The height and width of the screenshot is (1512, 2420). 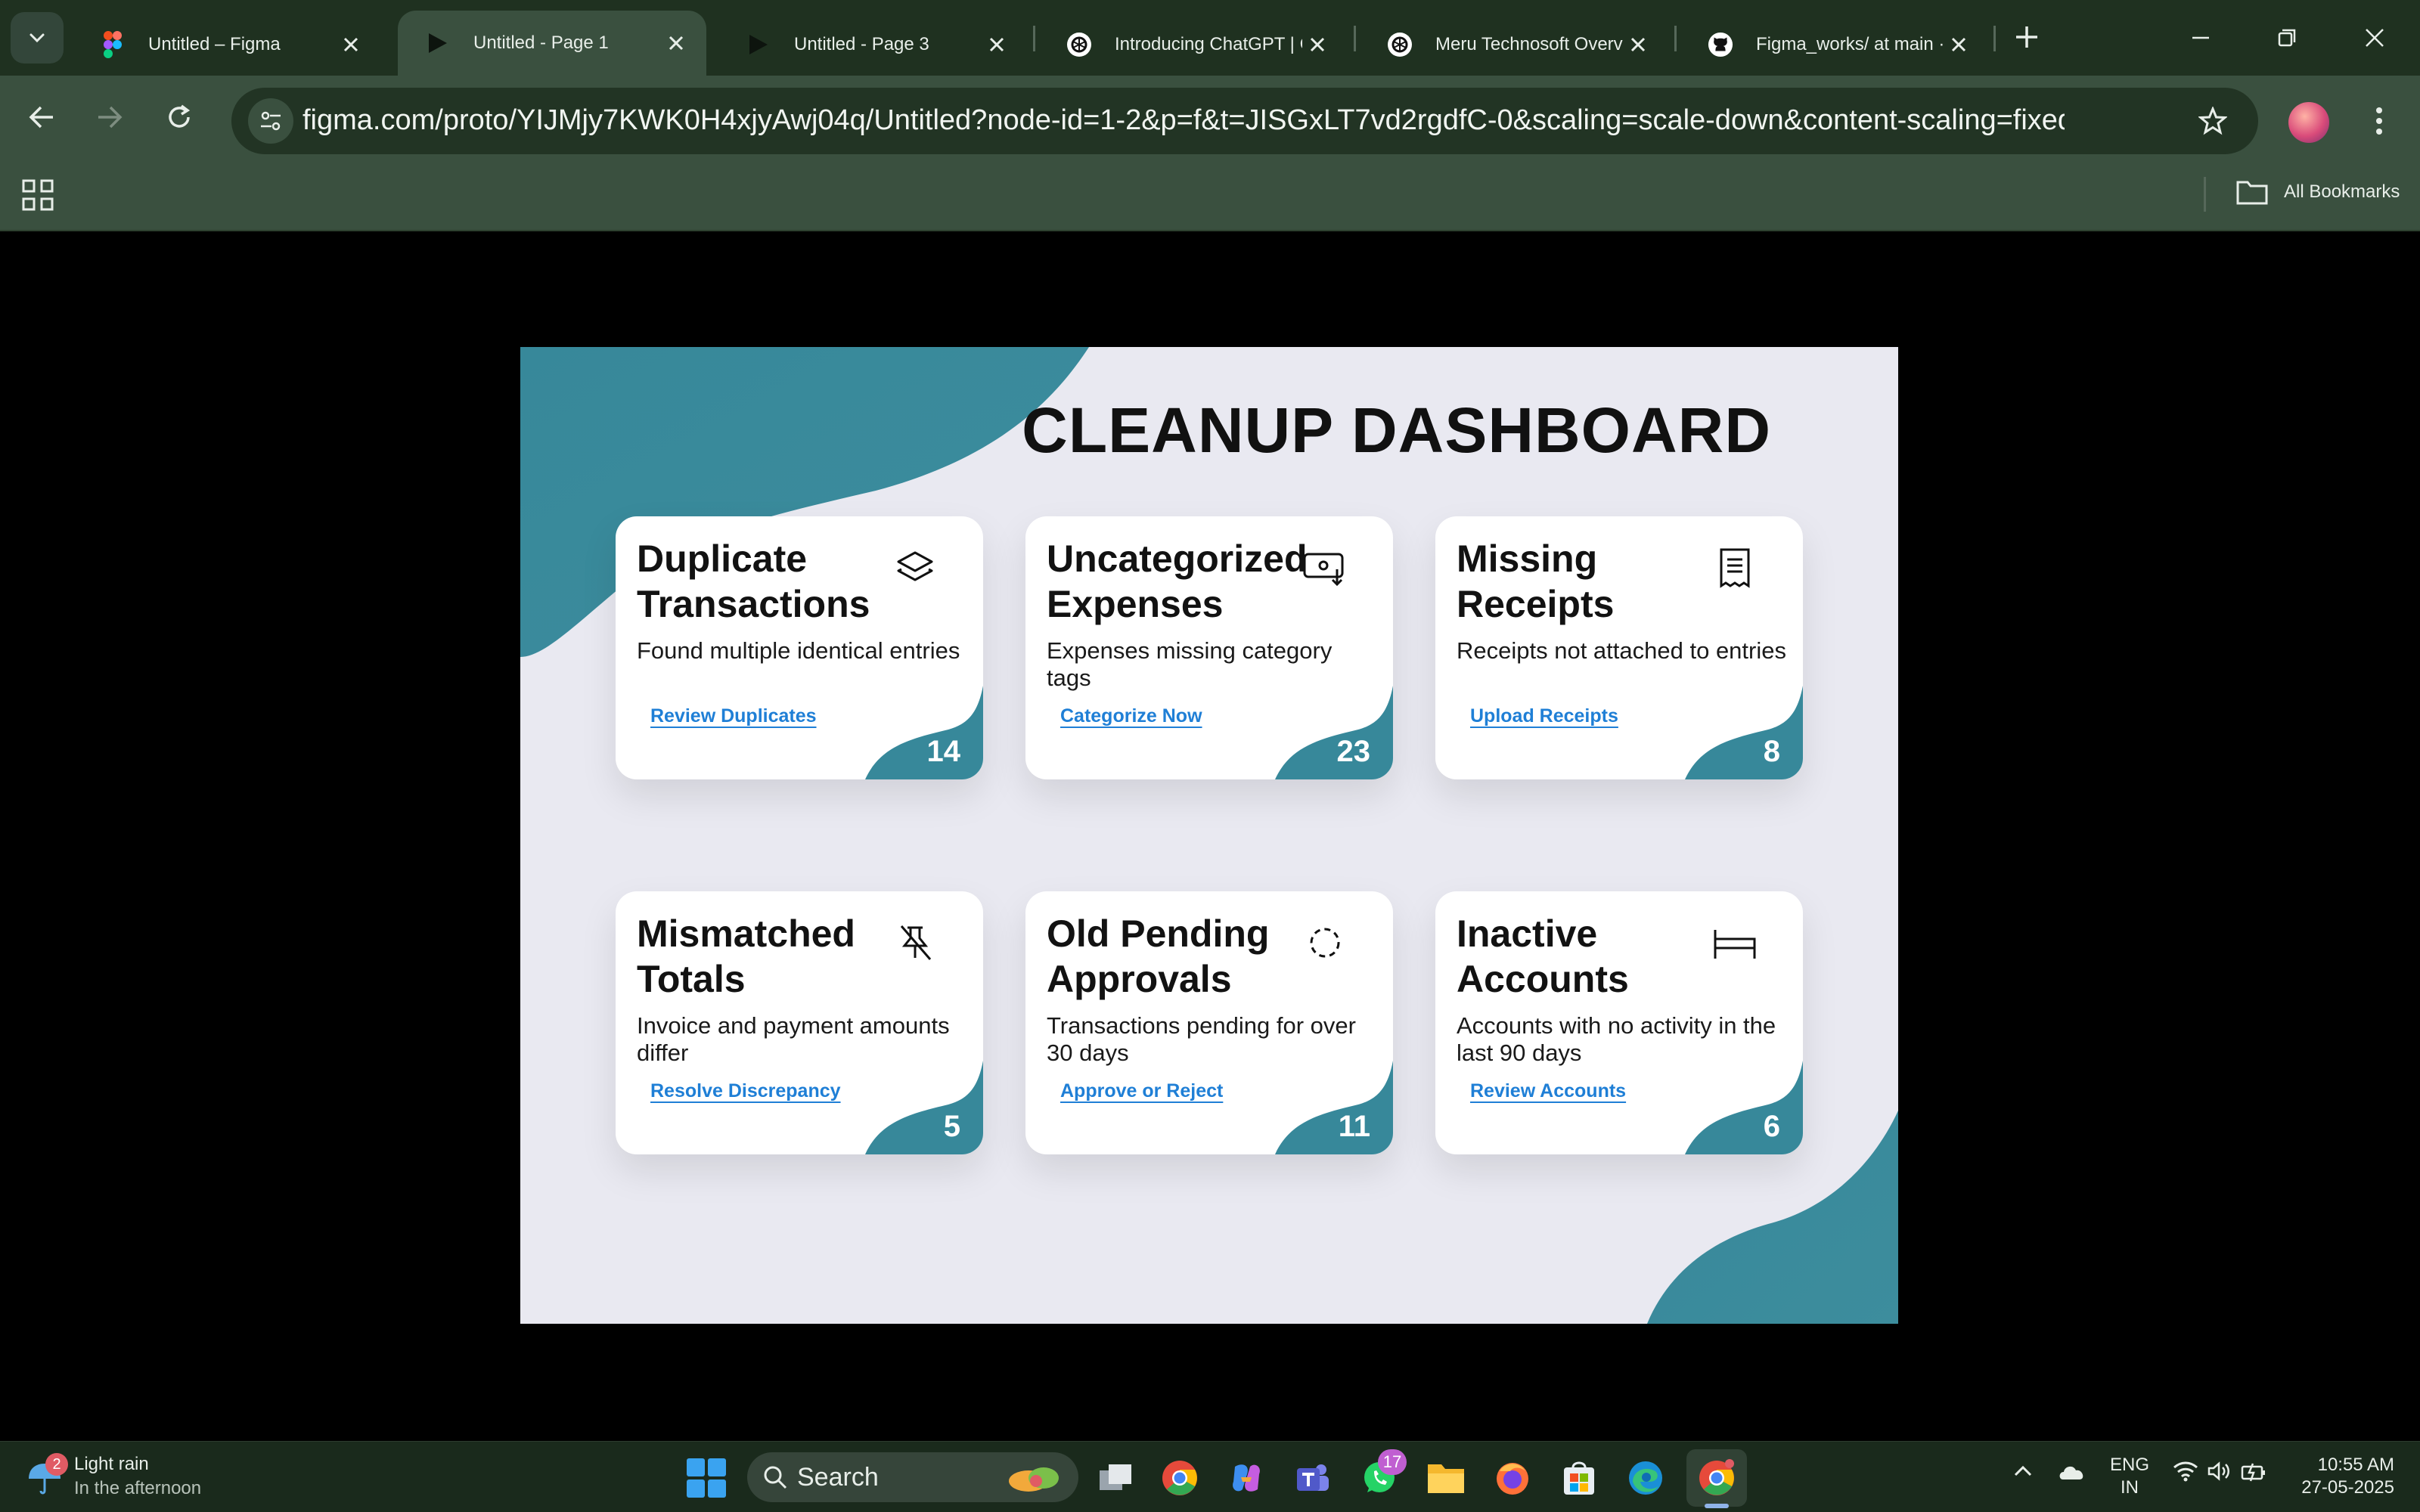 I want to click on volume-status, so click(x=2219, y=1474).